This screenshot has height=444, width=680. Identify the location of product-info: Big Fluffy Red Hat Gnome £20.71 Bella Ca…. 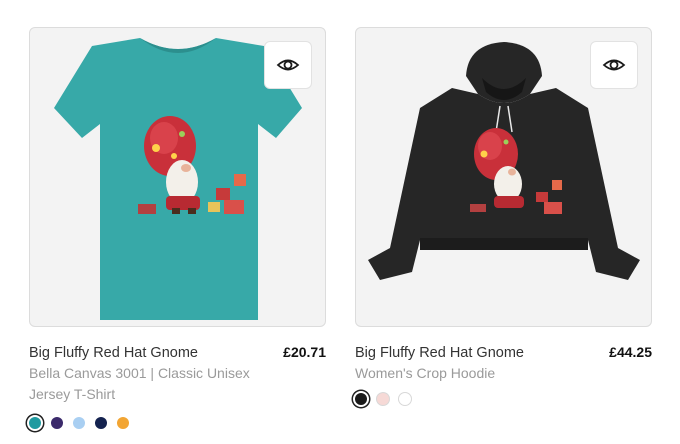
(177, 386).